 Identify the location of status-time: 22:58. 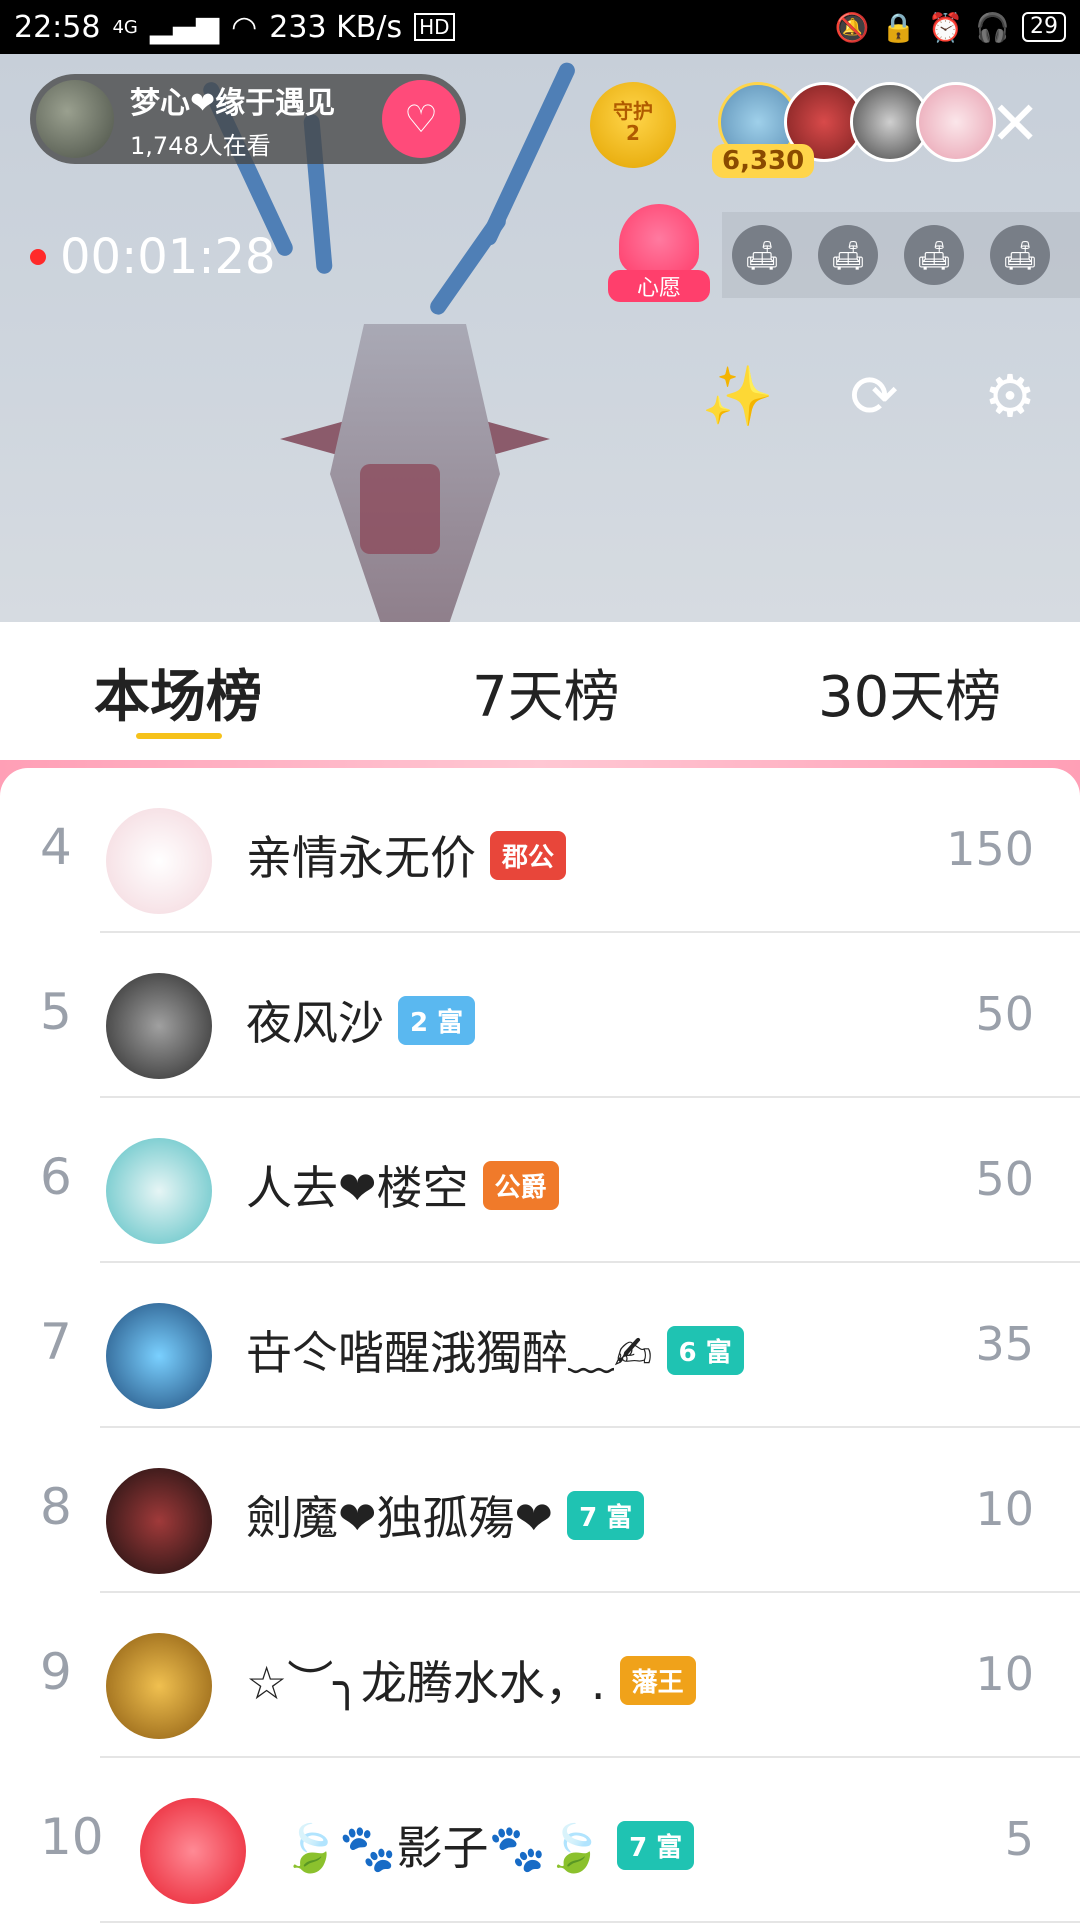
(57, 27).